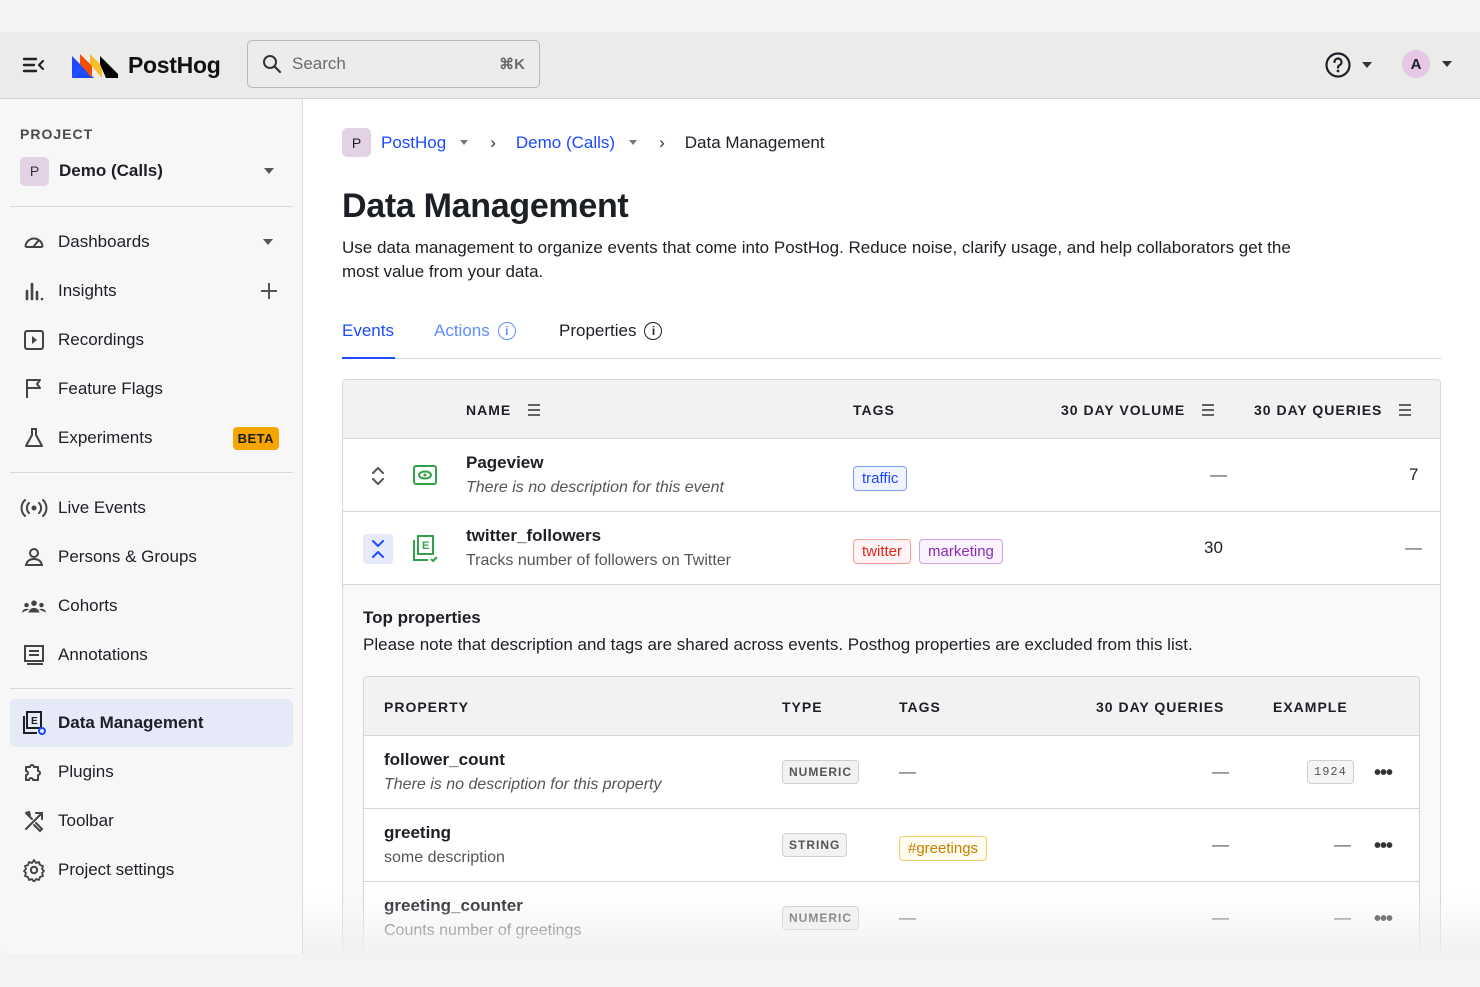 This screenshot has height=987, width=1480. I want to click on column-header-volume: 30 DAY VOLUME, so click(1138, 410).